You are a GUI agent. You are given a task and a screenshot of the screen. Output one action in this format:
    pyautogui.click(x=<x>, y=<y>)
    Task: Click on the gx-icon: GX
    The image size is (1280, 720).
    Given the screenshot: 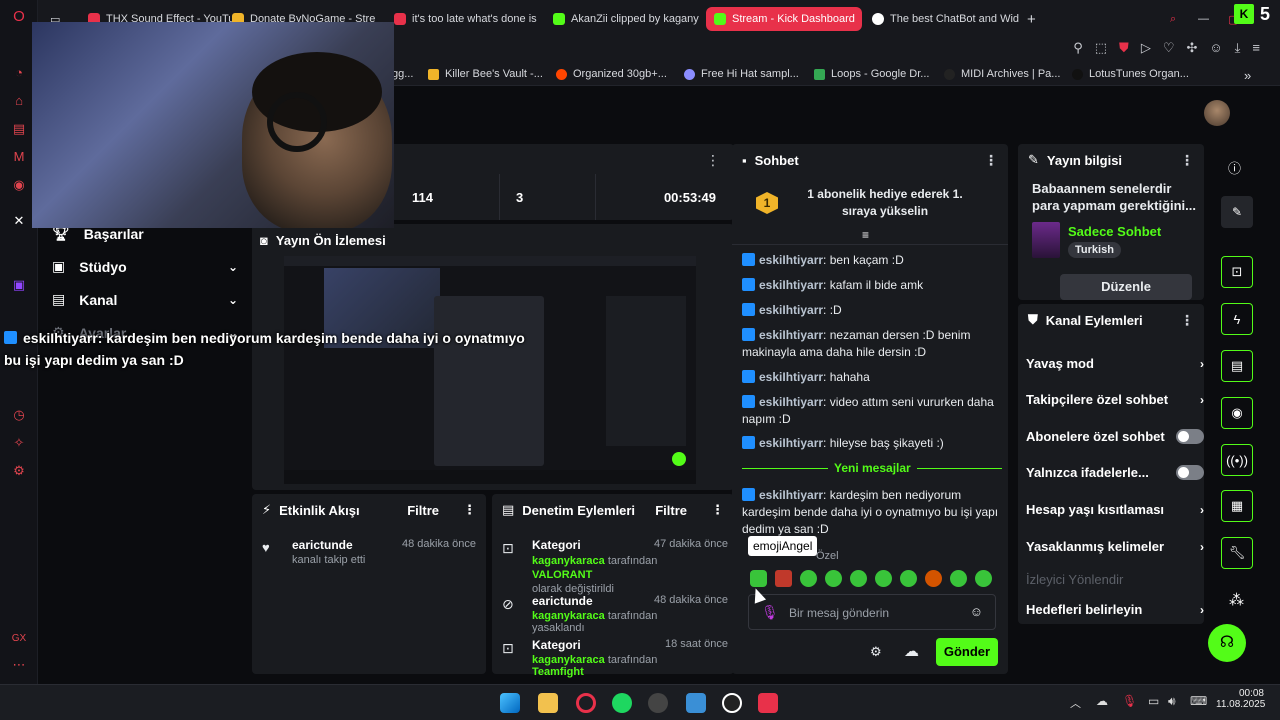 What is the action you would take?
    pyautogui.click(x=19, y=639)
    